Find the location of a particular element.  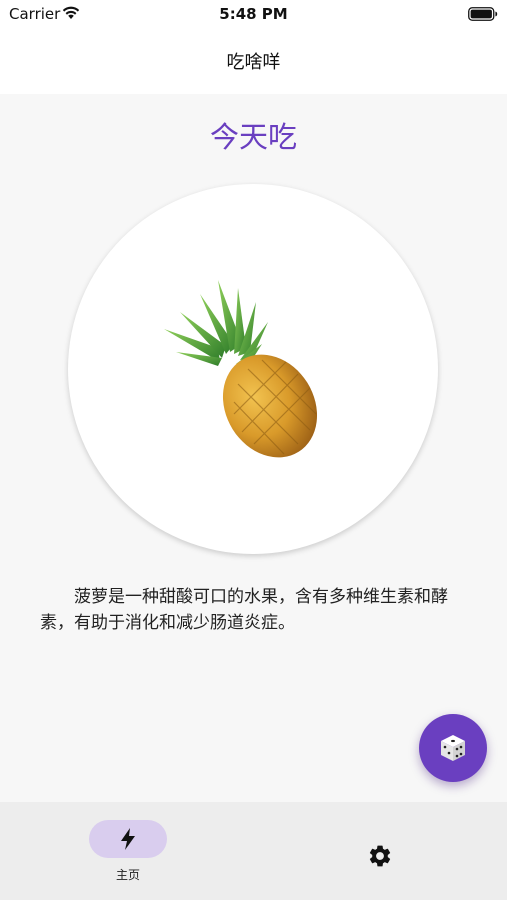

pineapple-icon is located at coordinates (241, 369).